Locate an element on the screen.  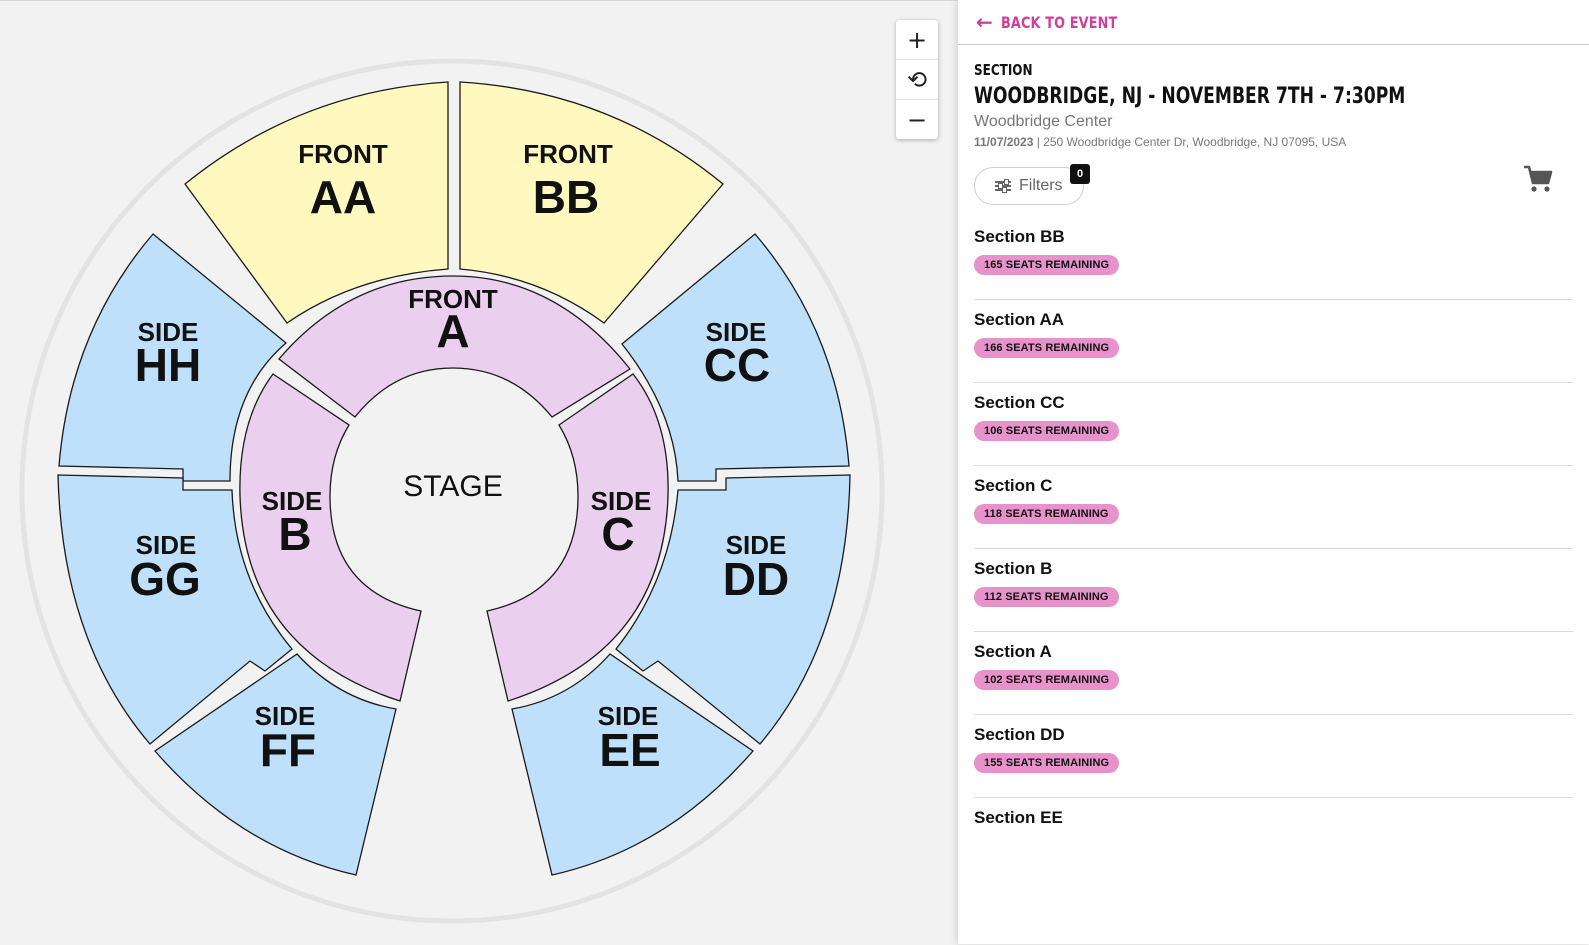
reset-view-button: ⟲ is located at coordinates (917, 80).